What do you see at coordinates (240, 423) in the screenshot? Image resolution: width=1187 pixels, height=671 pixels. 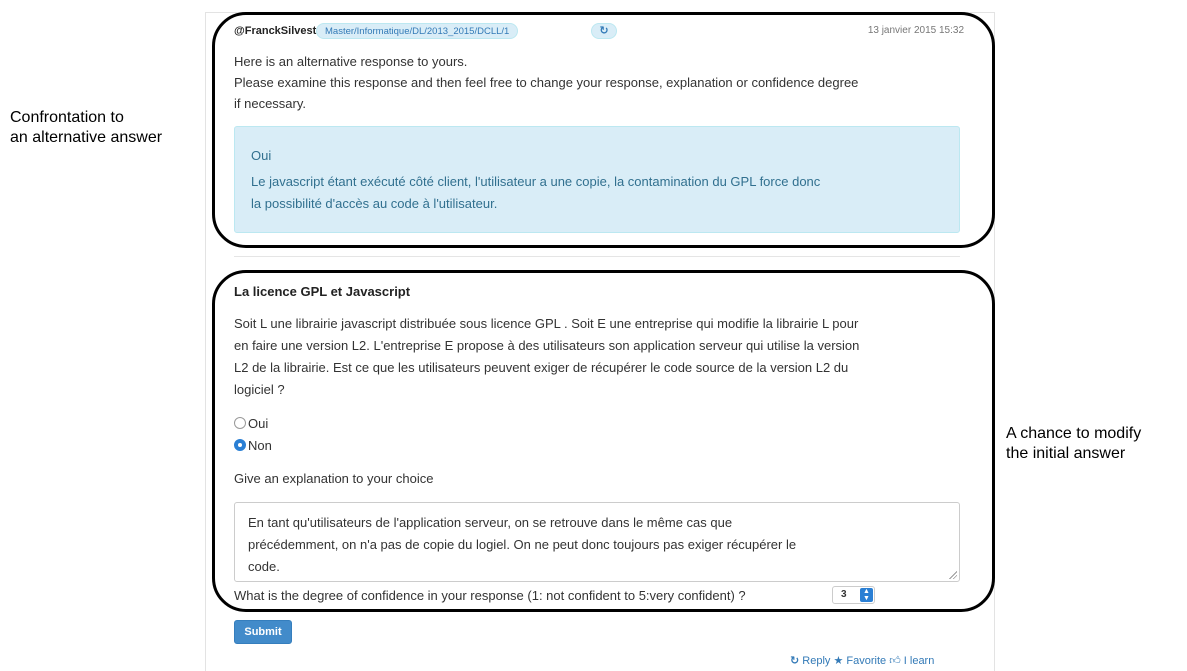 I see `radio-unchecked-icon` at bounding box center [240, 423].